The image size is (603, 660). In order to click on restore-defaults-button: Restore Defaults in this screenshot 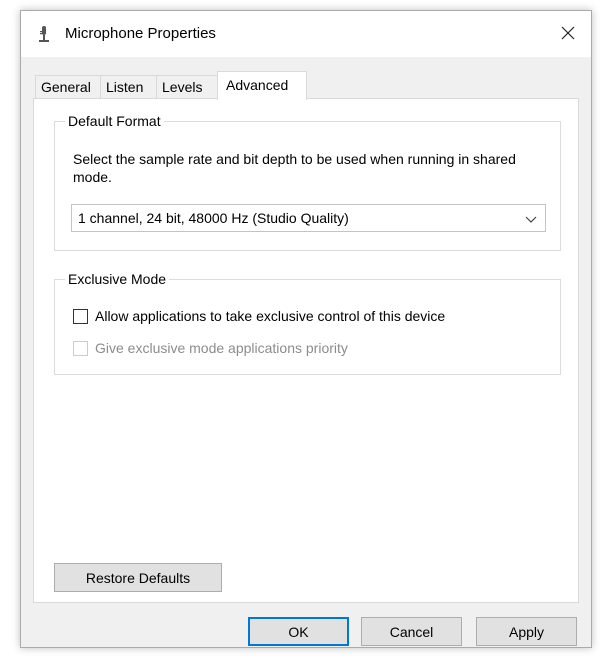, I will do `click(138, 577)`.